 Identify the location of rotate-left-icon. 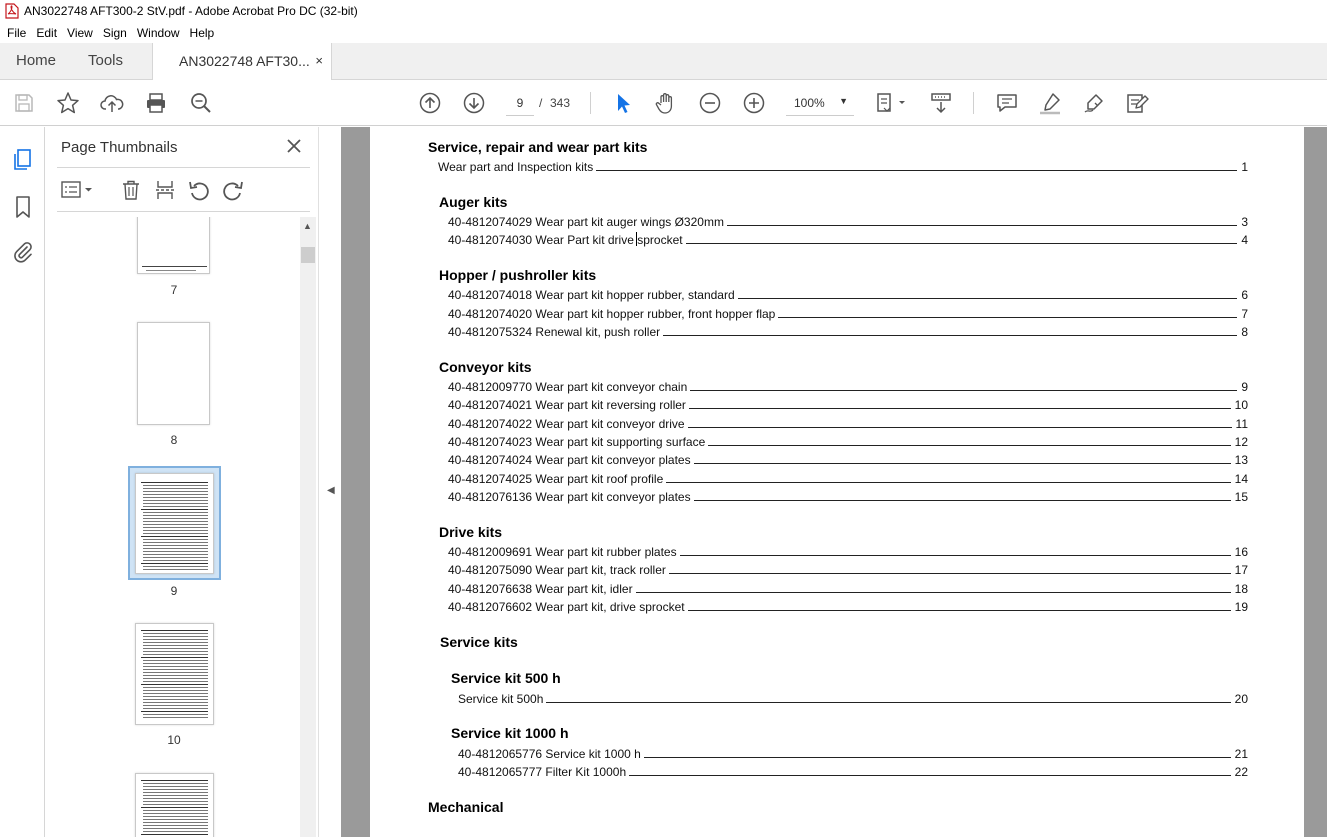
(199, 190).